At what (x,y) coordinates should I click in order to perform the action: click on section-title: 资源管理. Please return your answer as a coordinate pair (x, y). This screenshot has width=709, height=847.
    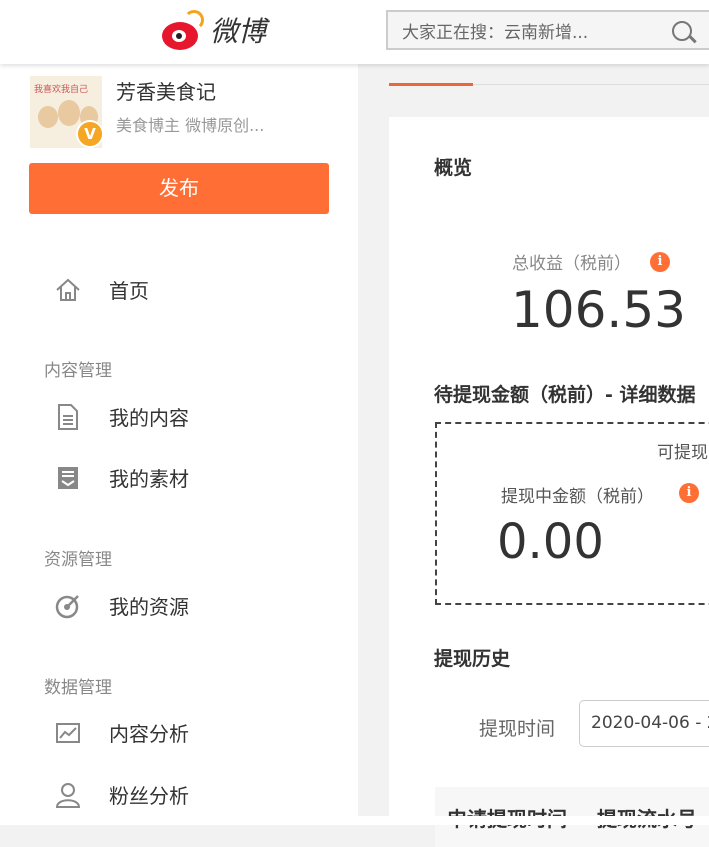
    Looking at the image, I should click on (78, 560).